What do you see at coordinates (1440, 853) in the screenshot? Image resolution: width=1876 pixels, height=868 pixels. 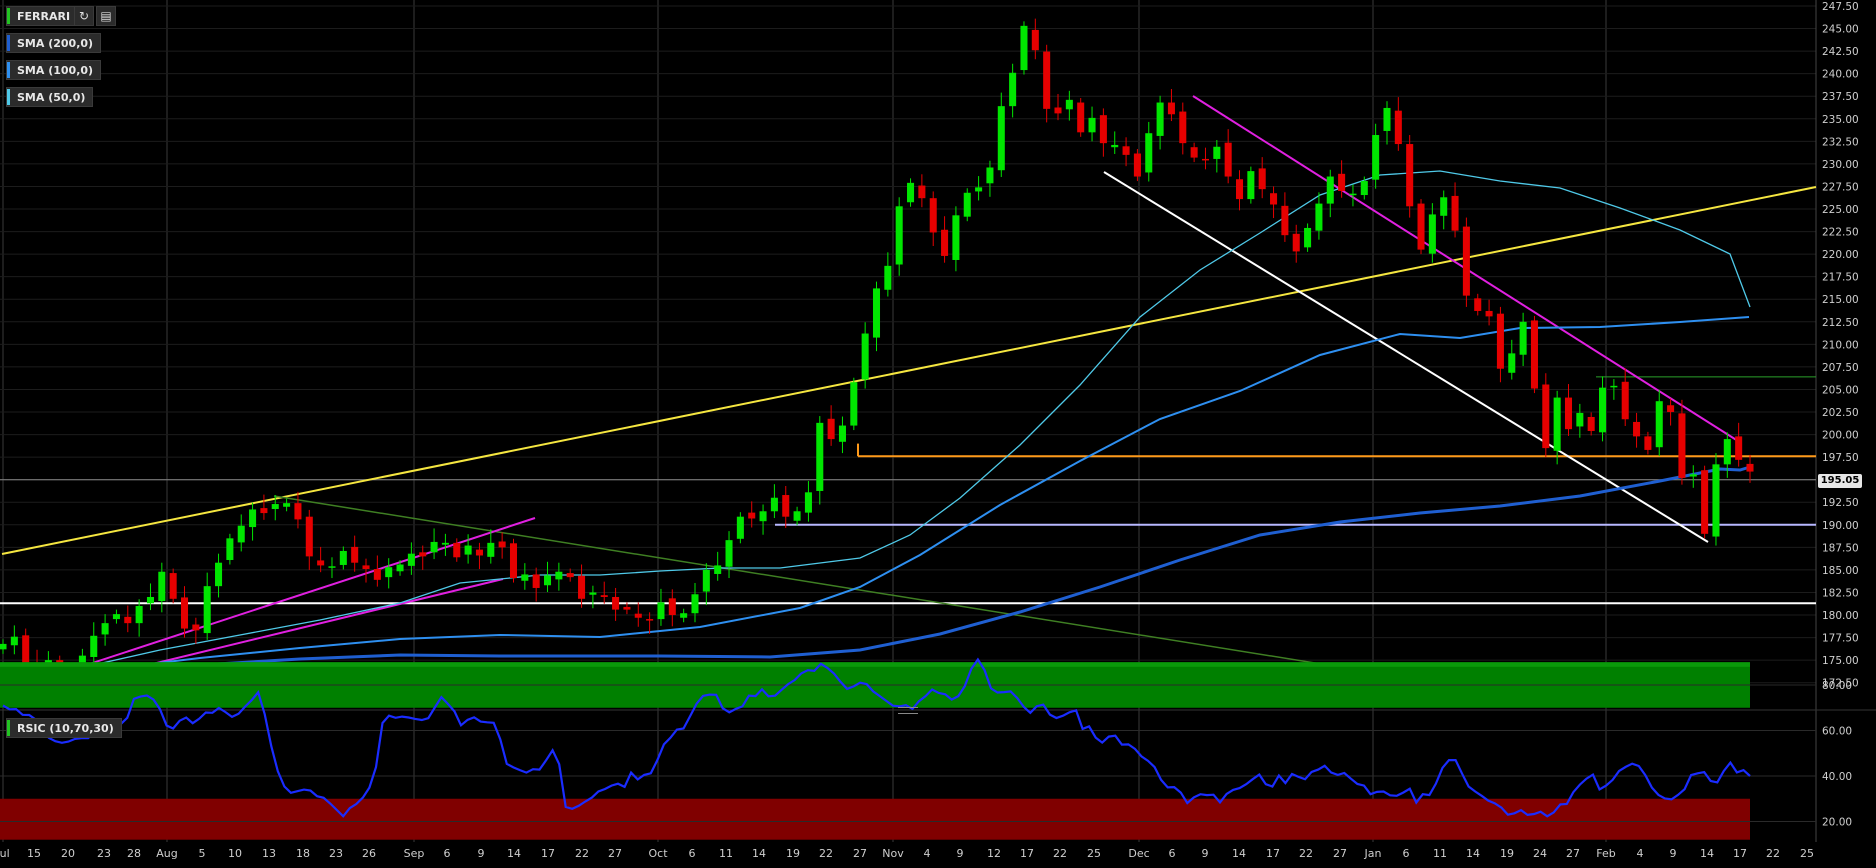 I see `x-tick-label: 11` at bounding box center [1440, 853].